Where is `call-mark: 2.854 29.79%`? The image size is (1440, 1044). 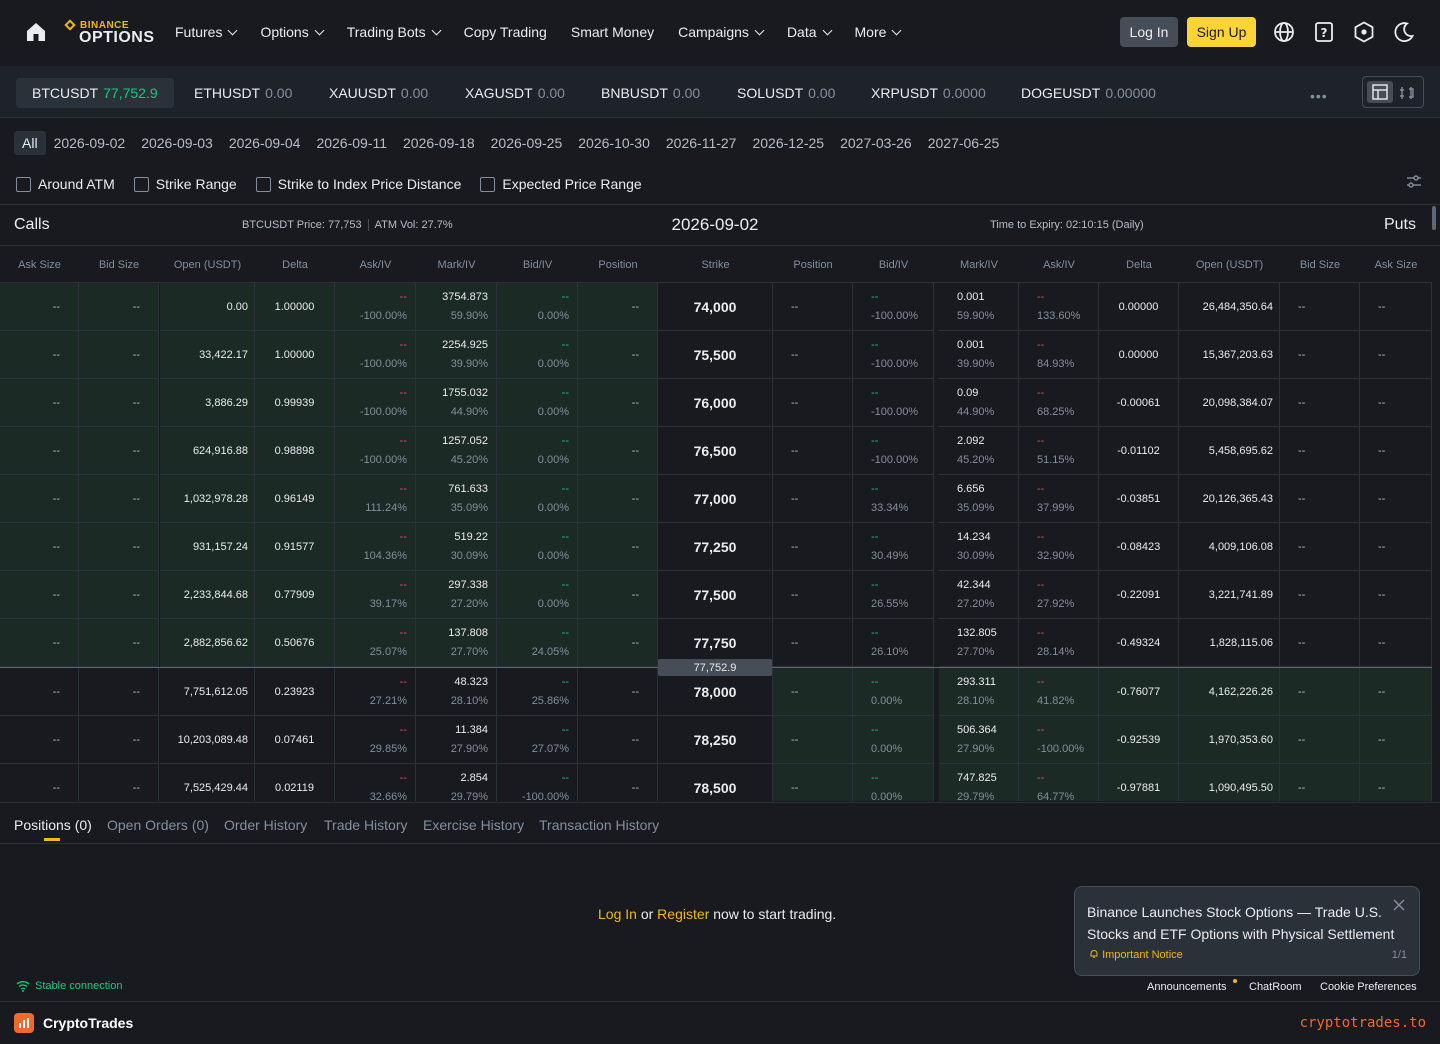
call-mark: 2.854 29.79% is located at coordinates (456, 782).